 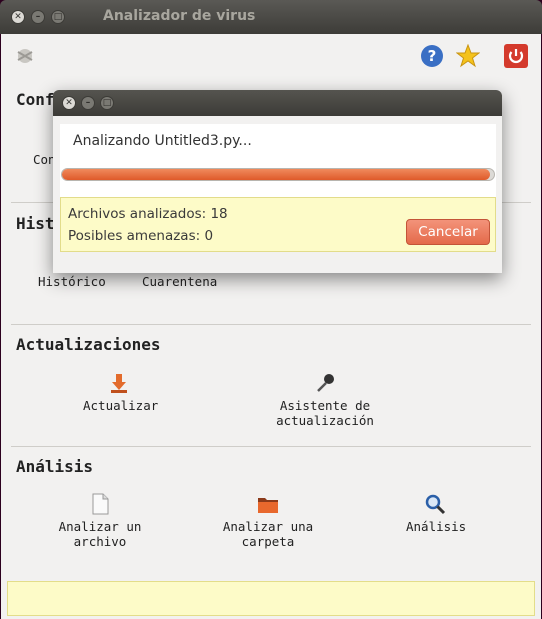 I want to click on update-button: Actualizar, so click(x=121, y=392).